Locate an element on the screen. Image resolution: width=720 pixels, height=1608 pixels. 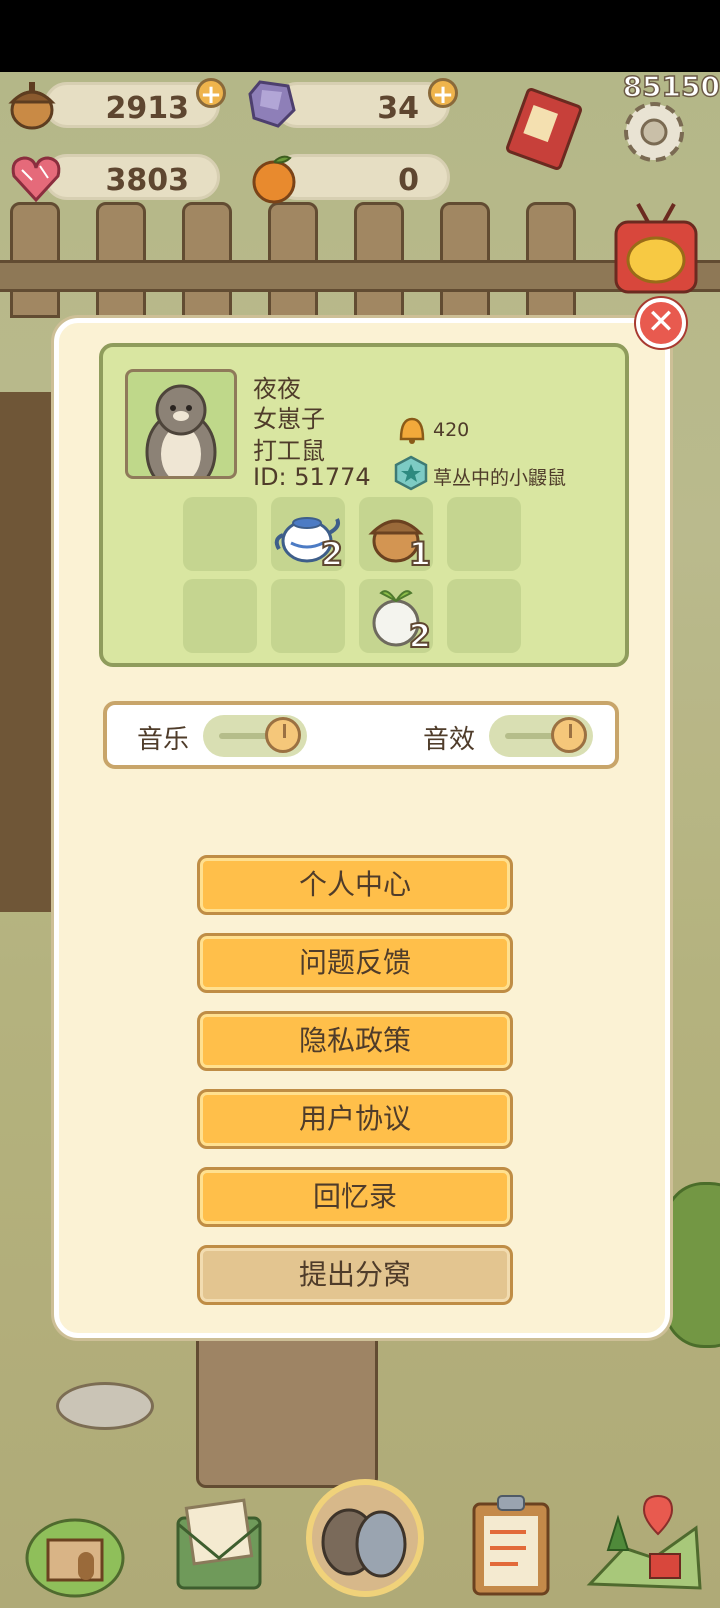
crystal-count: 34 is located at coordinates (398, 108).